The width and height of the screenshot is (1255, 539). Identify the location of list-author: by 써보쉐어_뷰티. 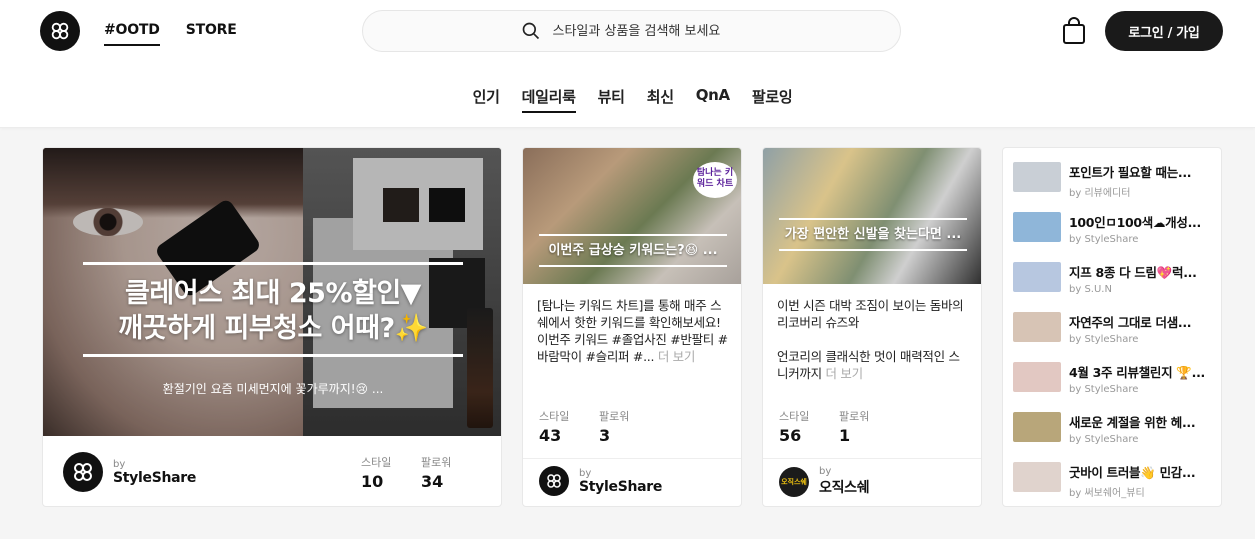
(1107, 493).